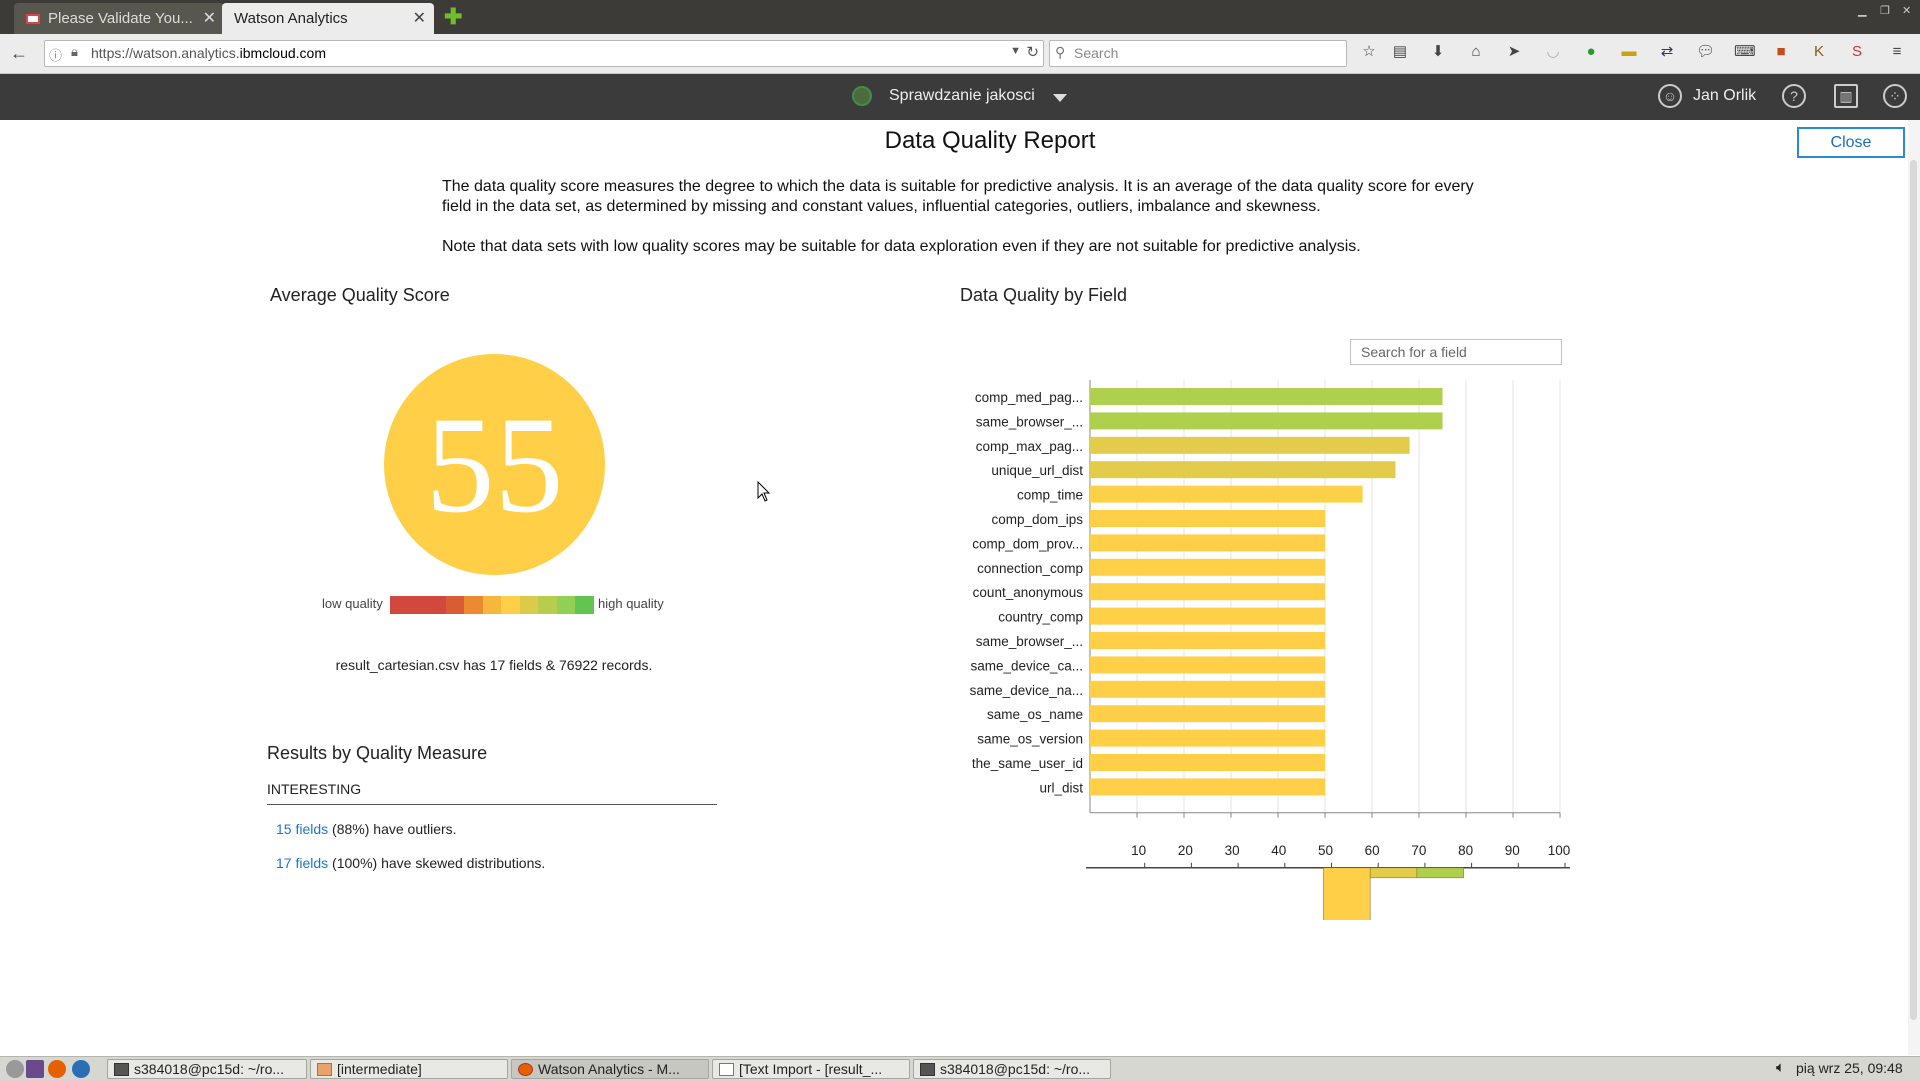 The image size is (1920, 1081). Describe the element at coordinates (1819, 52) in the screenshot. I see `extension-k-icon: K` at that location.